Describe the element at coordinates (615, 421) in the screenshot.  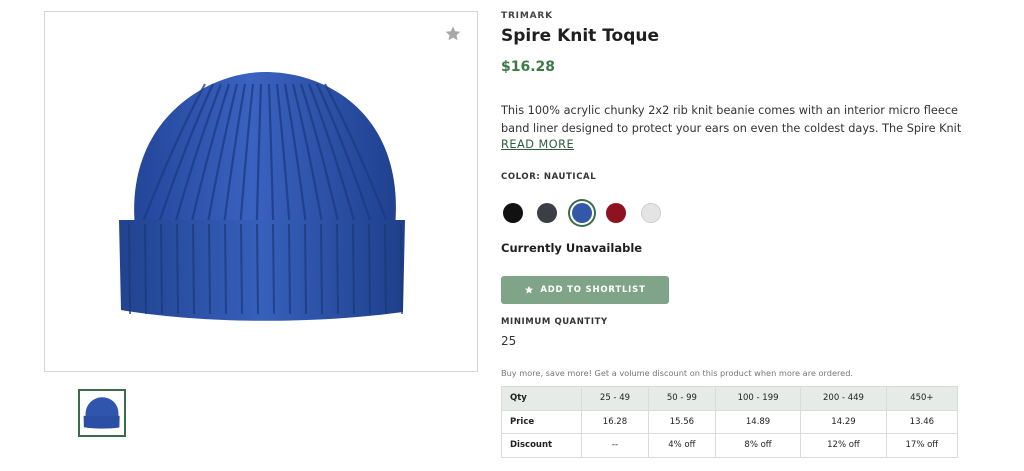
I see `table-cell: 16.28` at that location.